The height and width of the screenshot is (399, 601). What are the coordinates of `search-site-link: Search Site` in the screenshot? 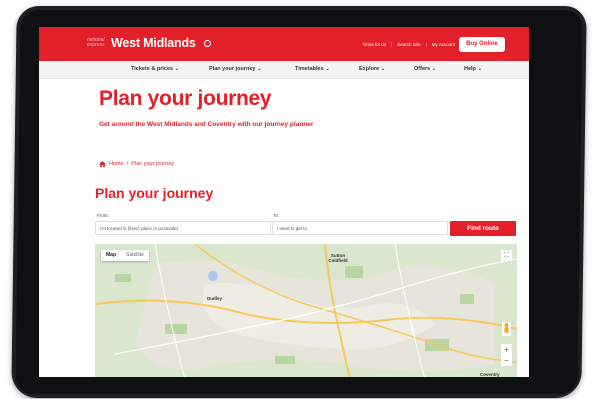 It's located at (408, 44).